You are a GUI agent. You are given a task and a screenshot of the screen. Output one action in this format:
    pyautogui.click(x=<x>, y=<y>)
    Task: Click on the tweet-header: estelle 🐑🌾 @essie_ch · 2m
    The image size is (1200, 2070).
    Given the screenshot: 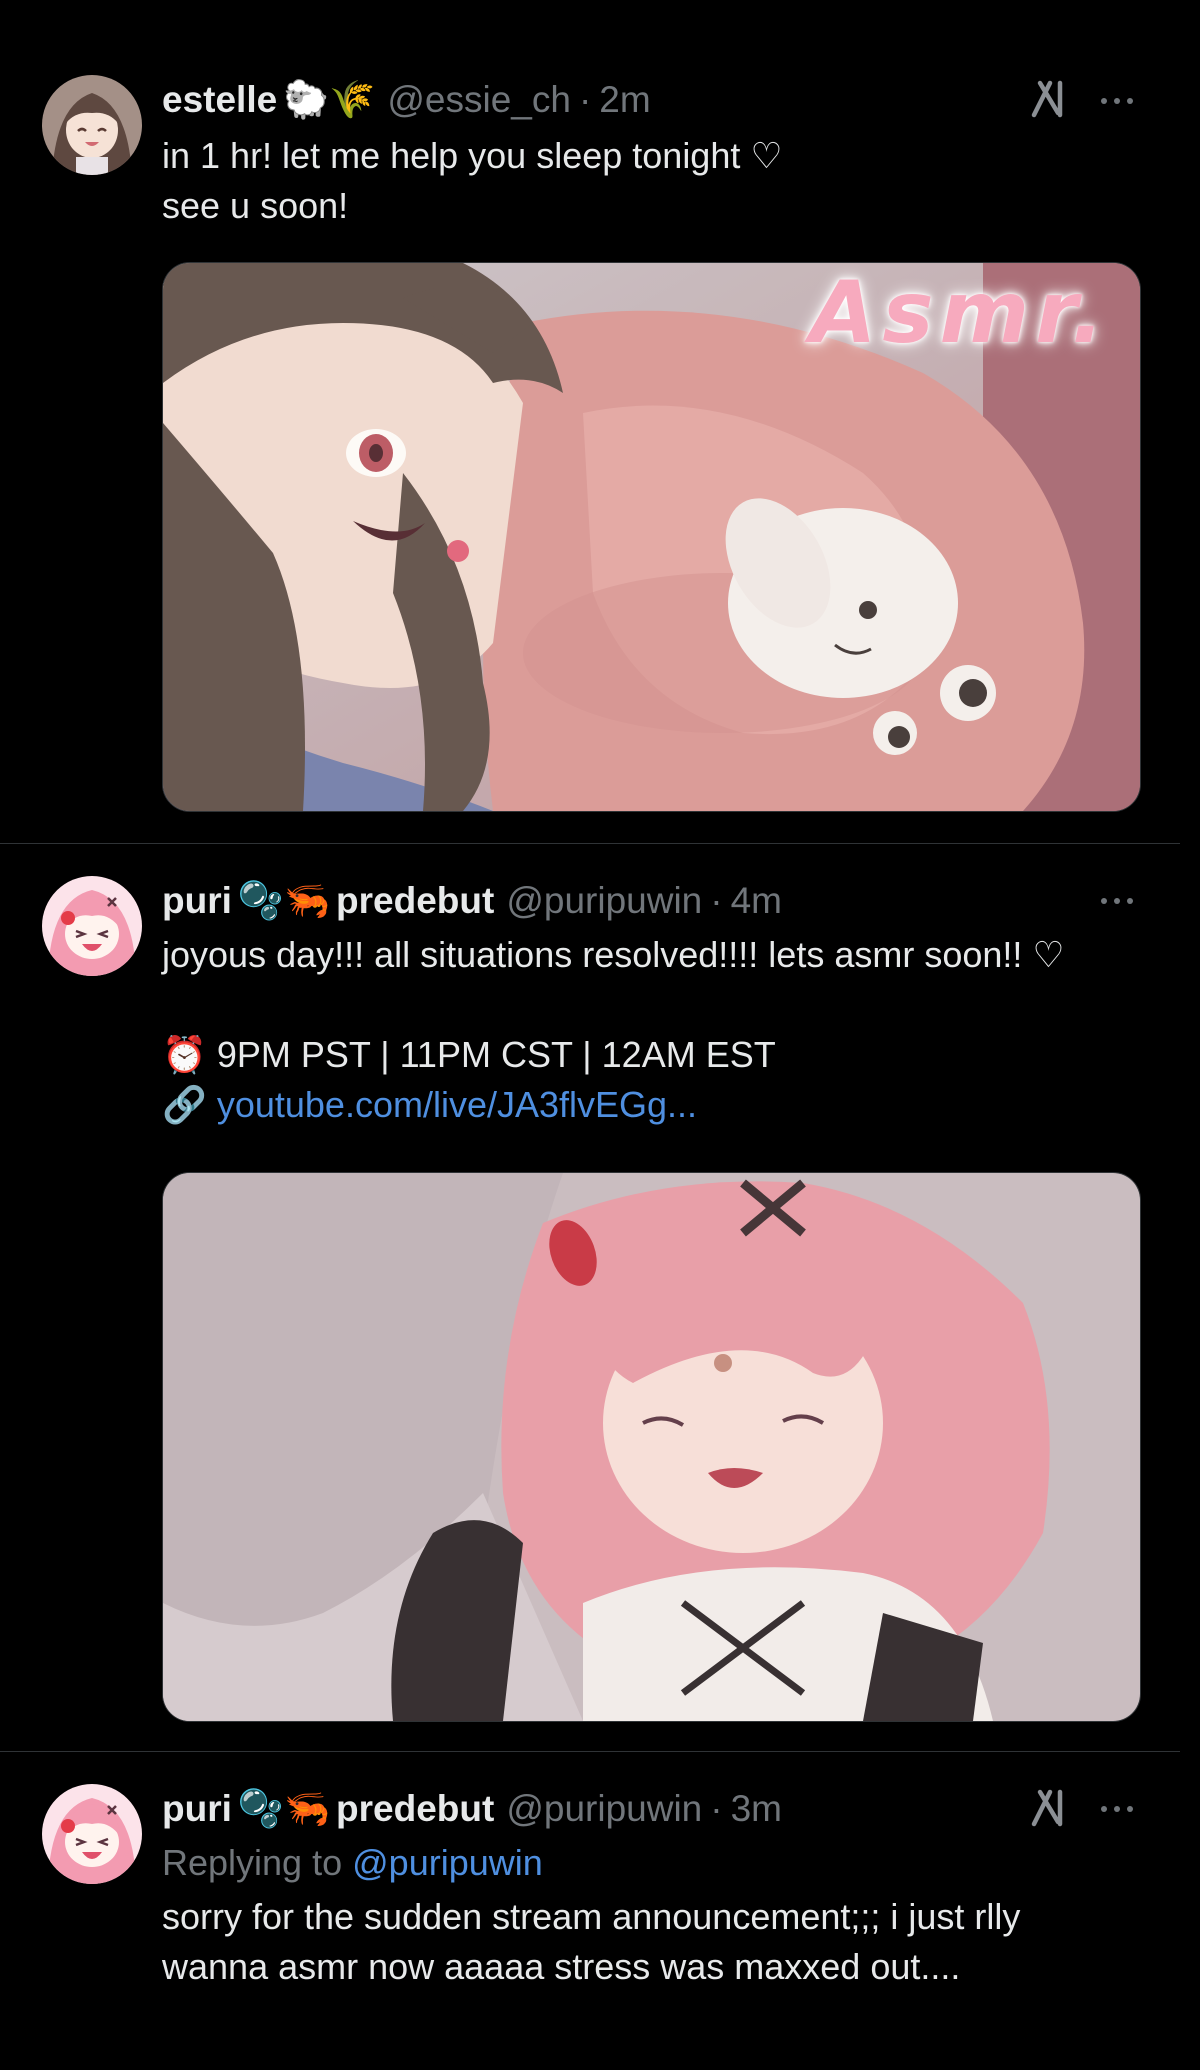 What is the action you would take?
    pyautogui.click(x=406, y=100)
    